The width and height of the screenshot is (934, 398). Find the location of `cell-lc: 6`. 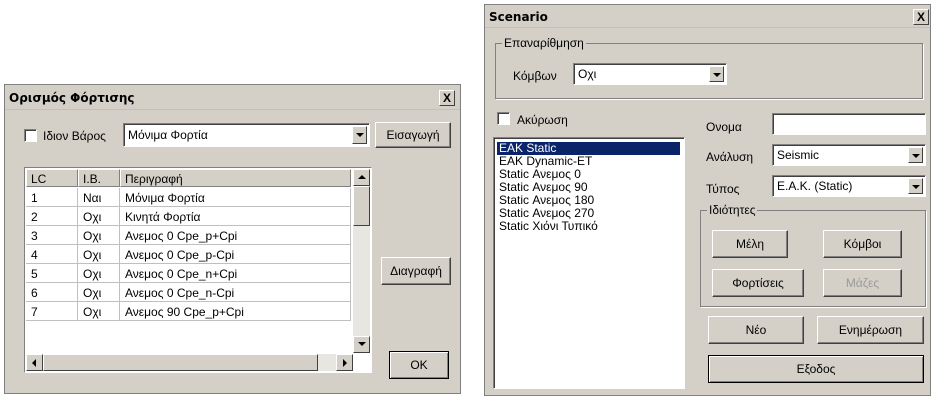

cell-lc: 6 is located at coordinates (52, 292).